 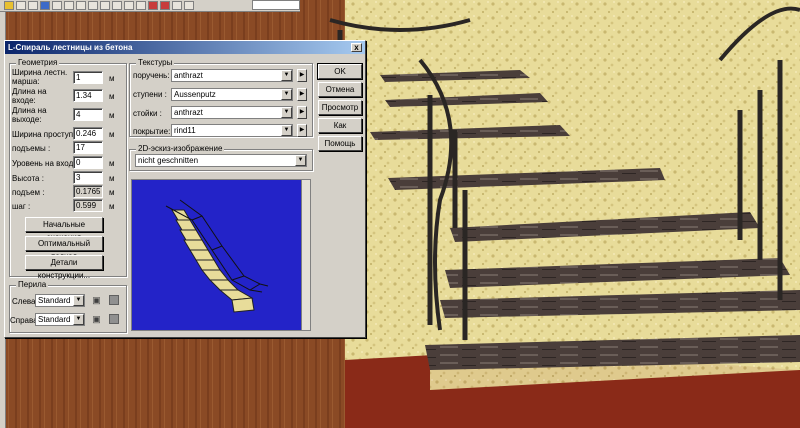 I want to click on preview-button: Просмотр, so click(x=340, y=107).